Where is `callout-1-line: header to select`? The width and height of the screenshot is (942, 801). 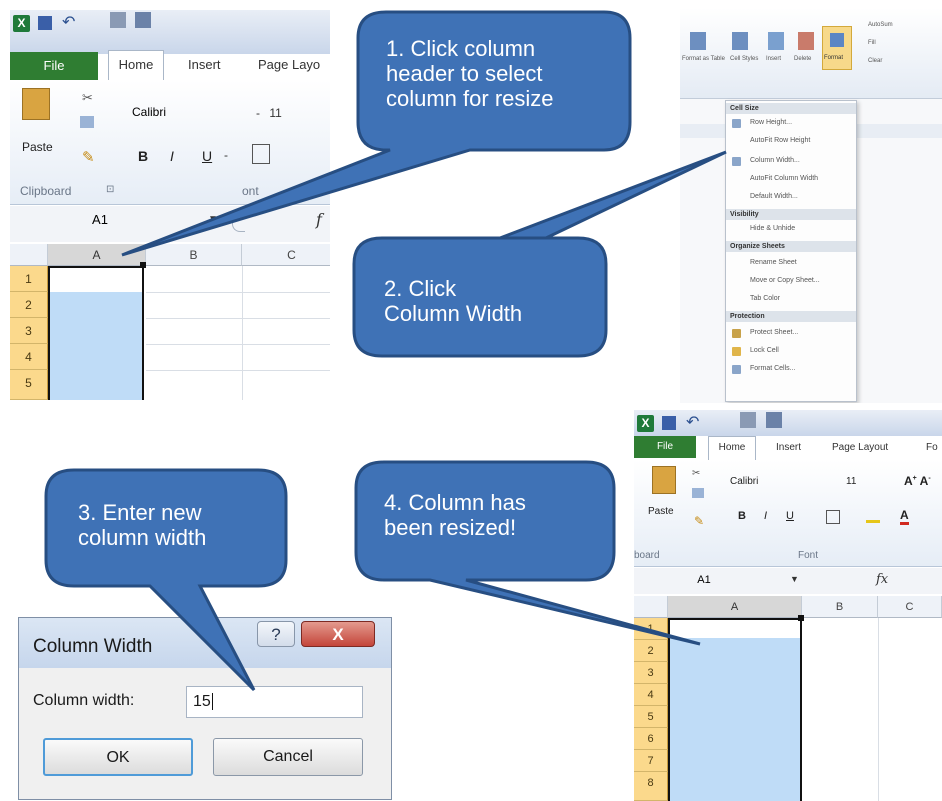 callout-1-line: header to select is located at coordinates (464, 73).